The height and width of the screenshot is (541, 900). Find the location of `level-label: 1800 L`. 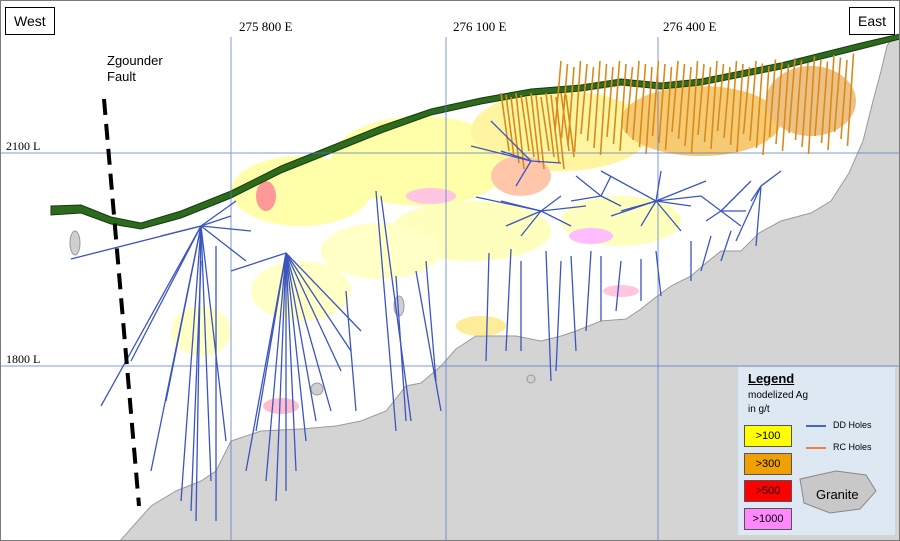

level-label: 1800 L is located at coordinates (23, 359).